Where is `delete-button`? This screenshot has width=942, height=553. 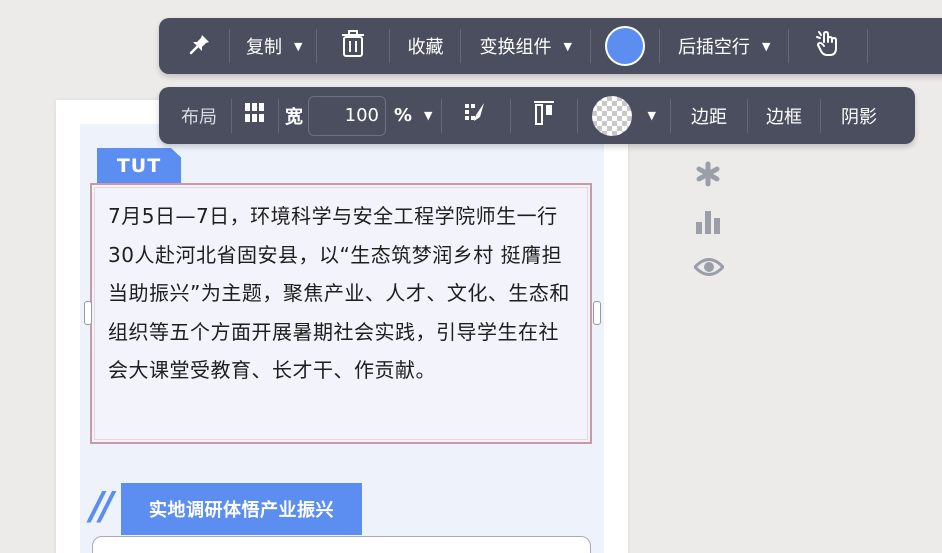
delete-button is located at coordinates (353, 46).